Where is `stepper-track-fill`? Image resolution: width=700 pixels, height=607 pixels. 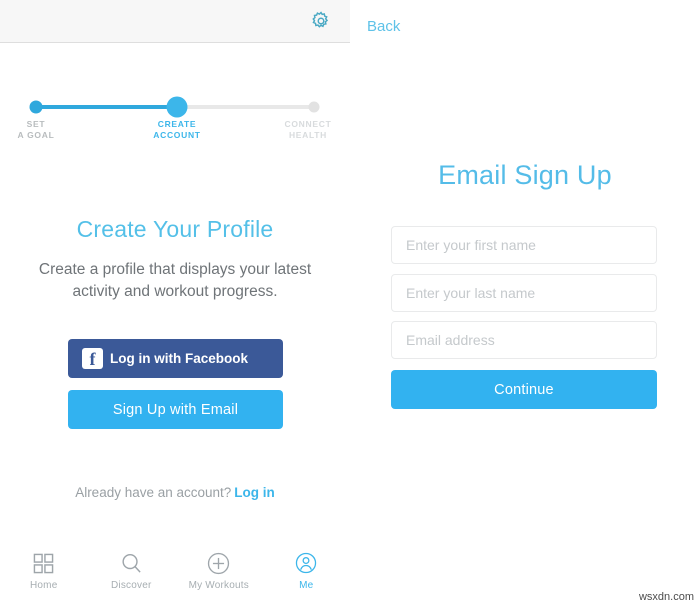
stepper-track-fill is located at coordinates (106, 107).